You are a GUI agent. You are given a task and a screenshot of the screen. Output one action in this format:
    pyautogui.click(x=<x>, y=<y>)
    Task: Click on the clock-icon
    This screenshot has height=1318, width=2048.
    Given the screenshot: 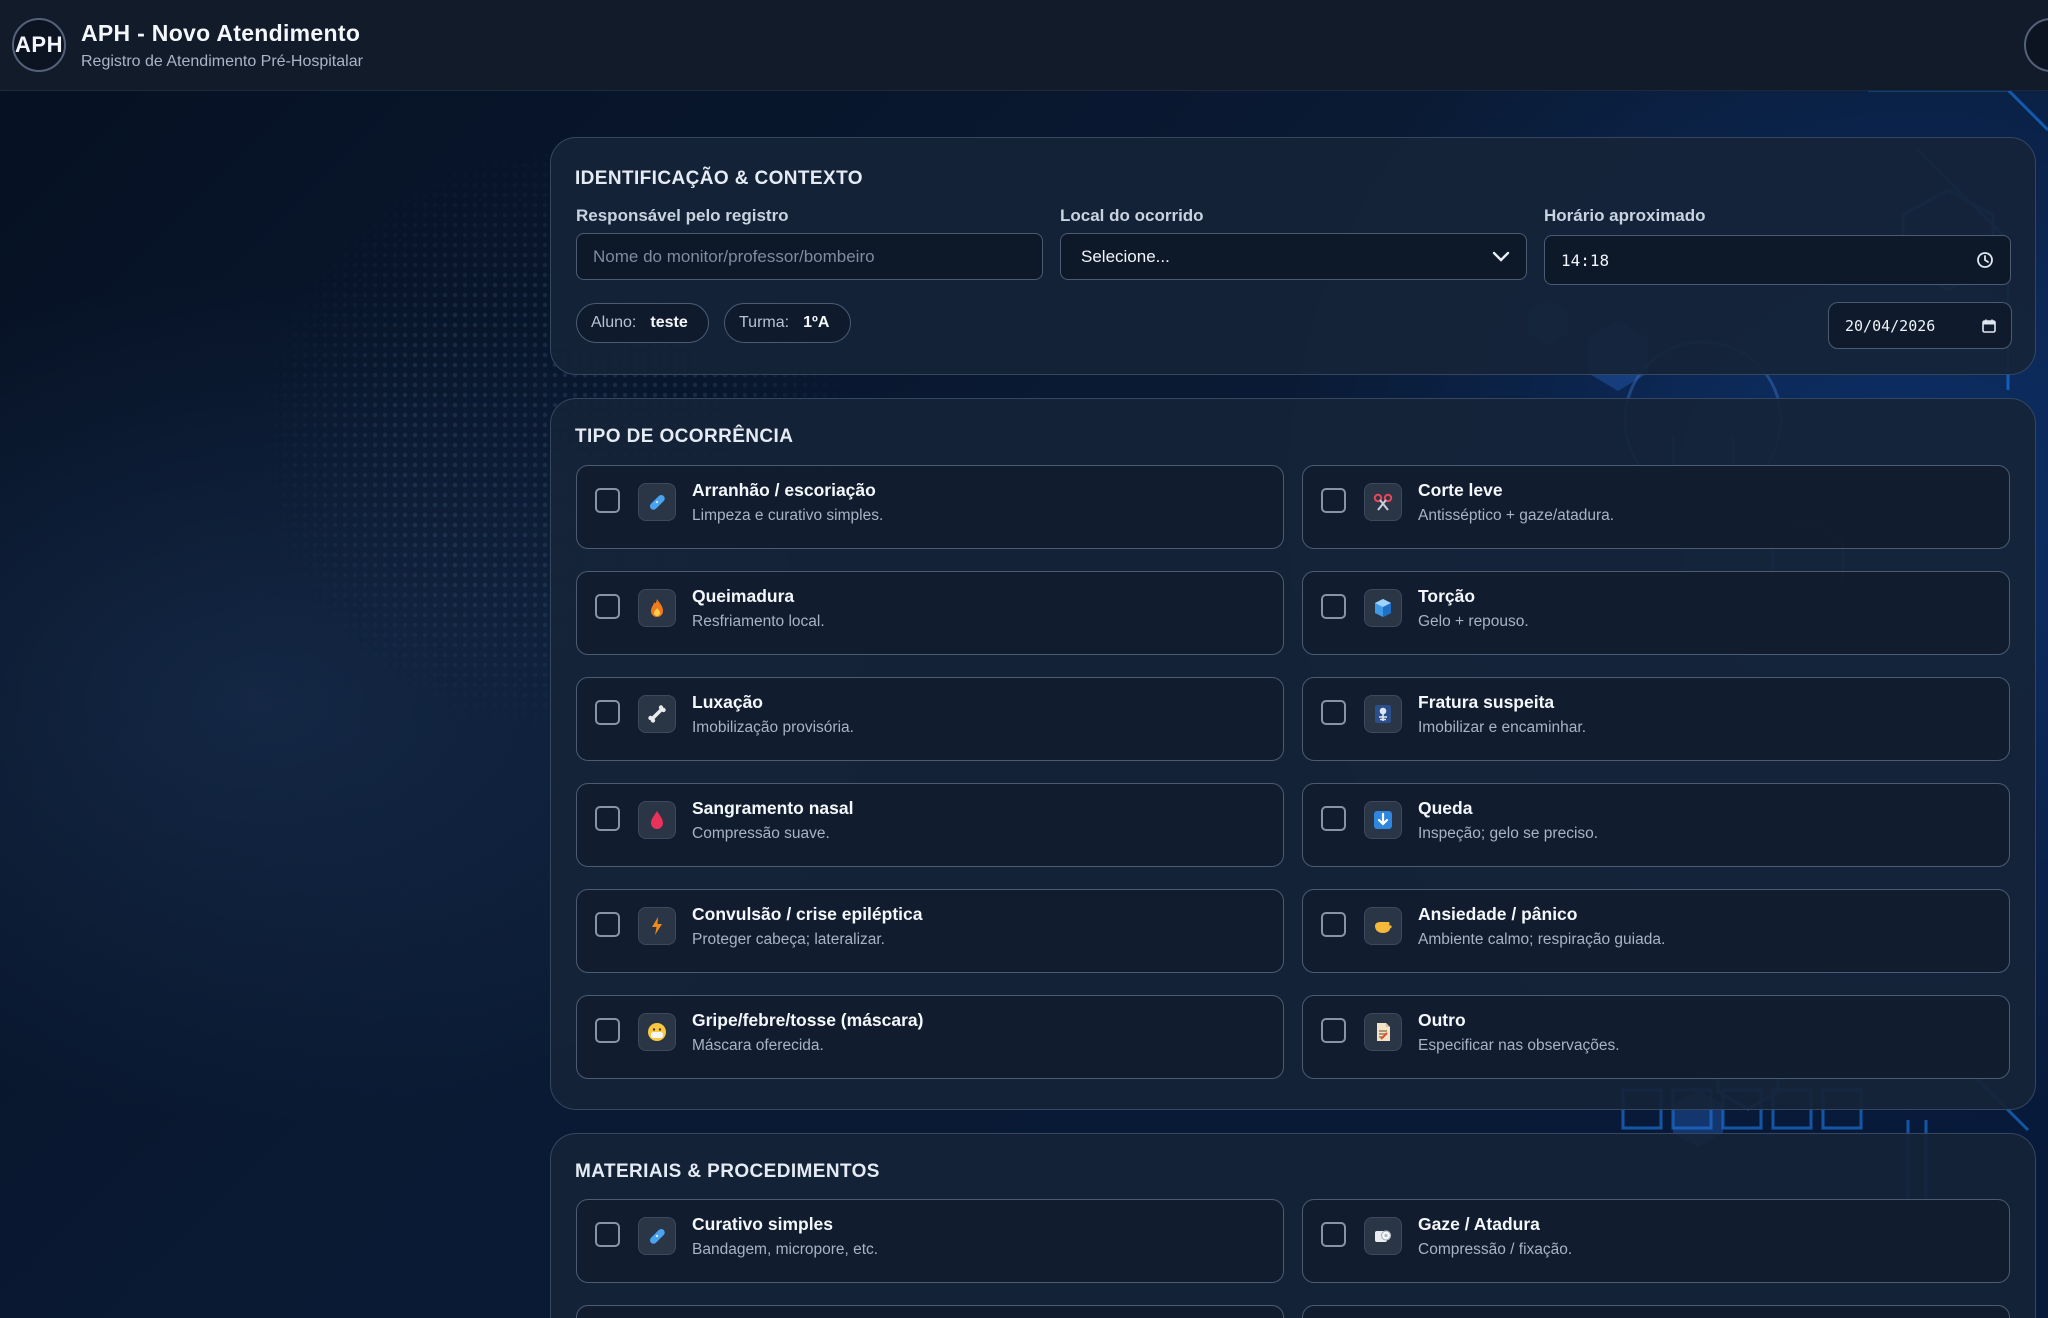 What is the action you would take?
    pyautogui.click(x=1985, y=260)
    